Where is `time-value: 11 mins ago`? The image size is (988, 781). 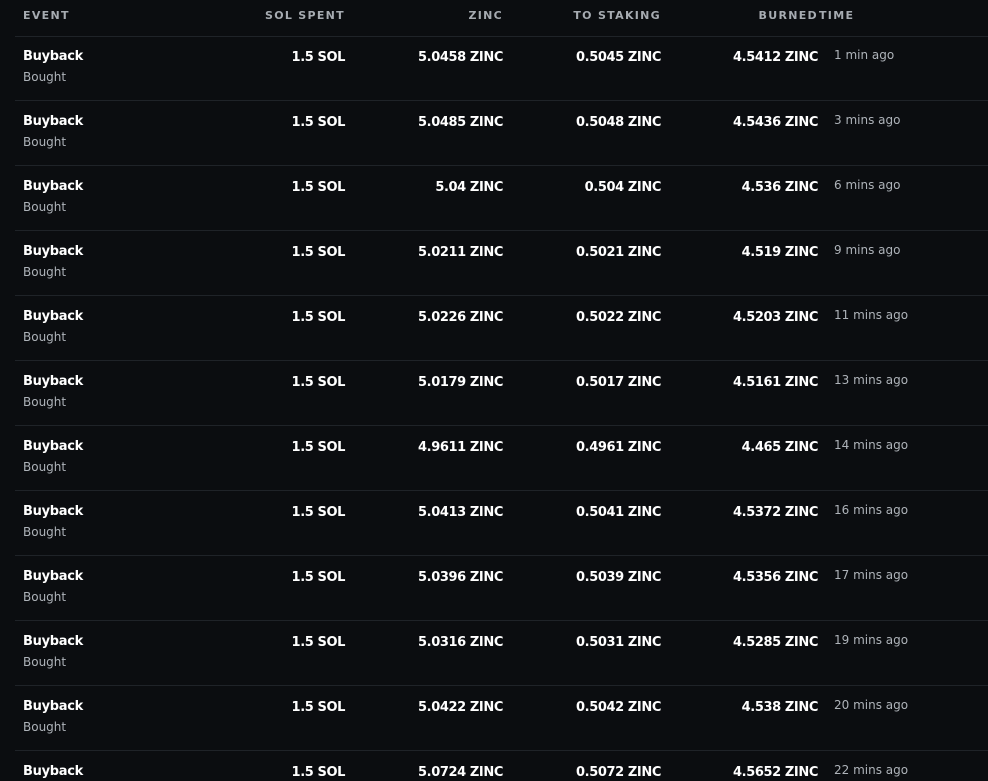
time-value: 11 mins ago is located at coordinates (871, 315).